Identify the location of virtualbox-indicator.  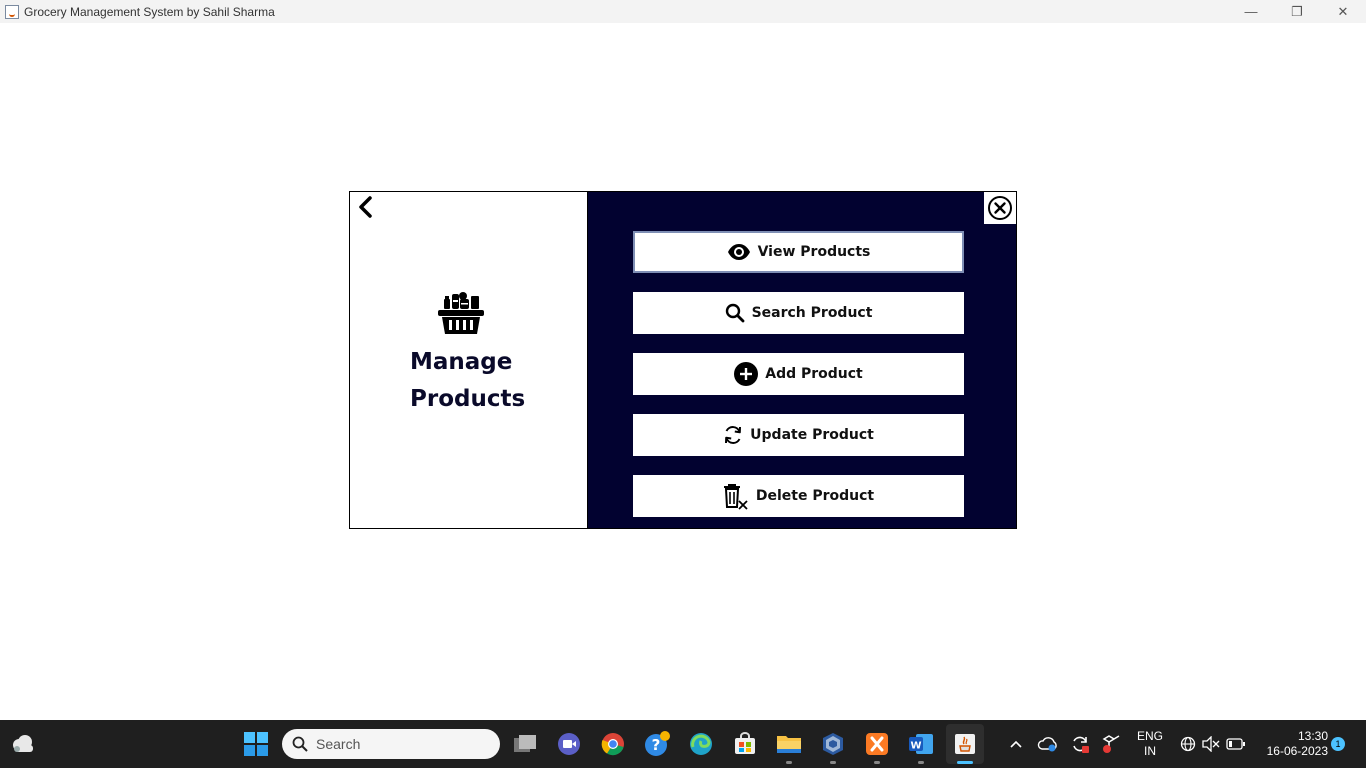
(833, 762).